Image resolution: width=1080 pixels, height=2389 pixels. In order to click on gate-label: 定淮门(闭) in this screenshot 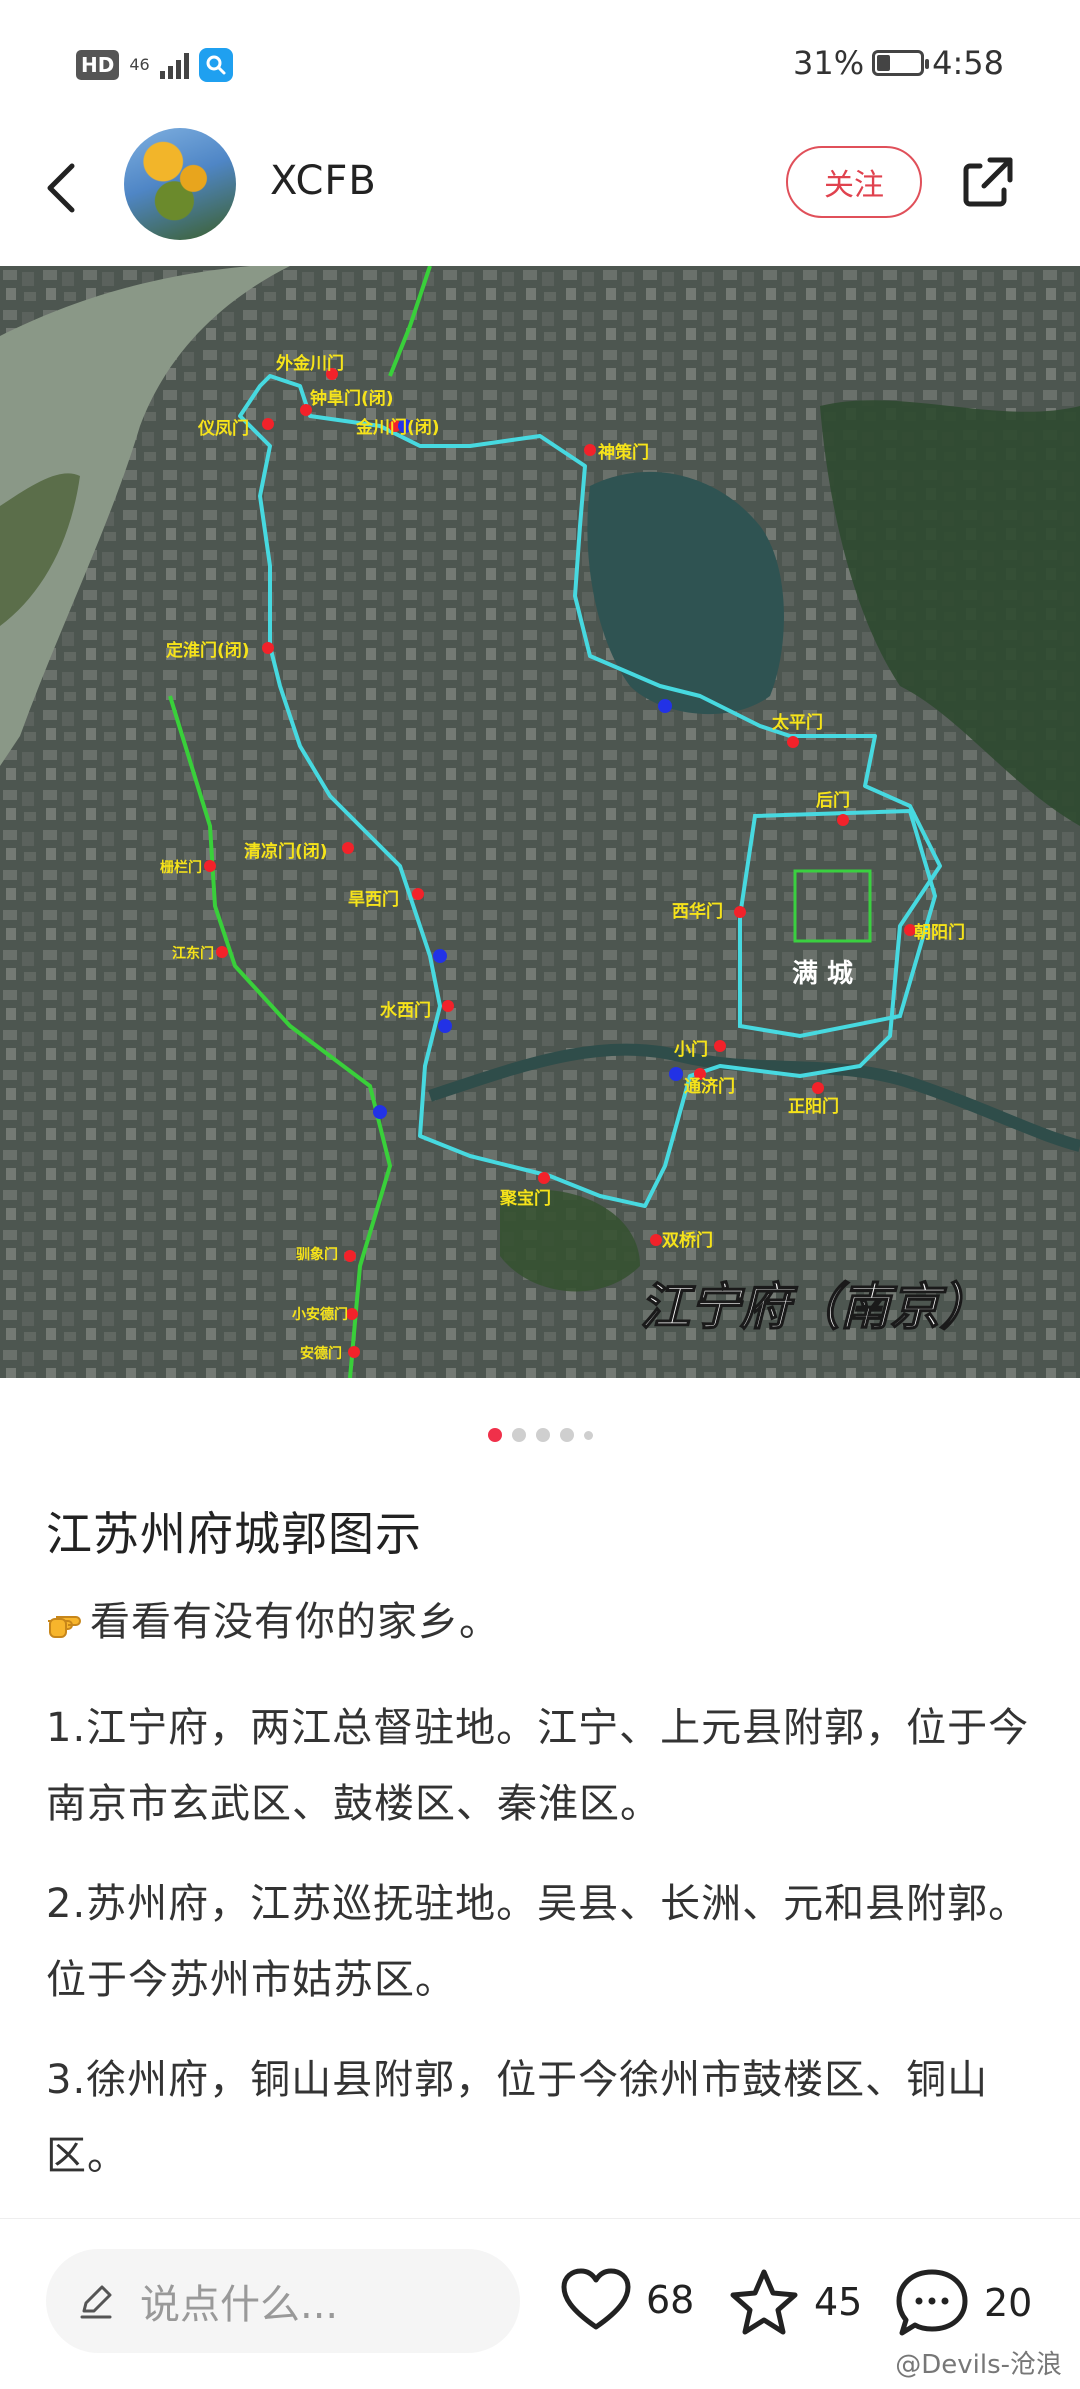, I will do `click(208, 650)`.